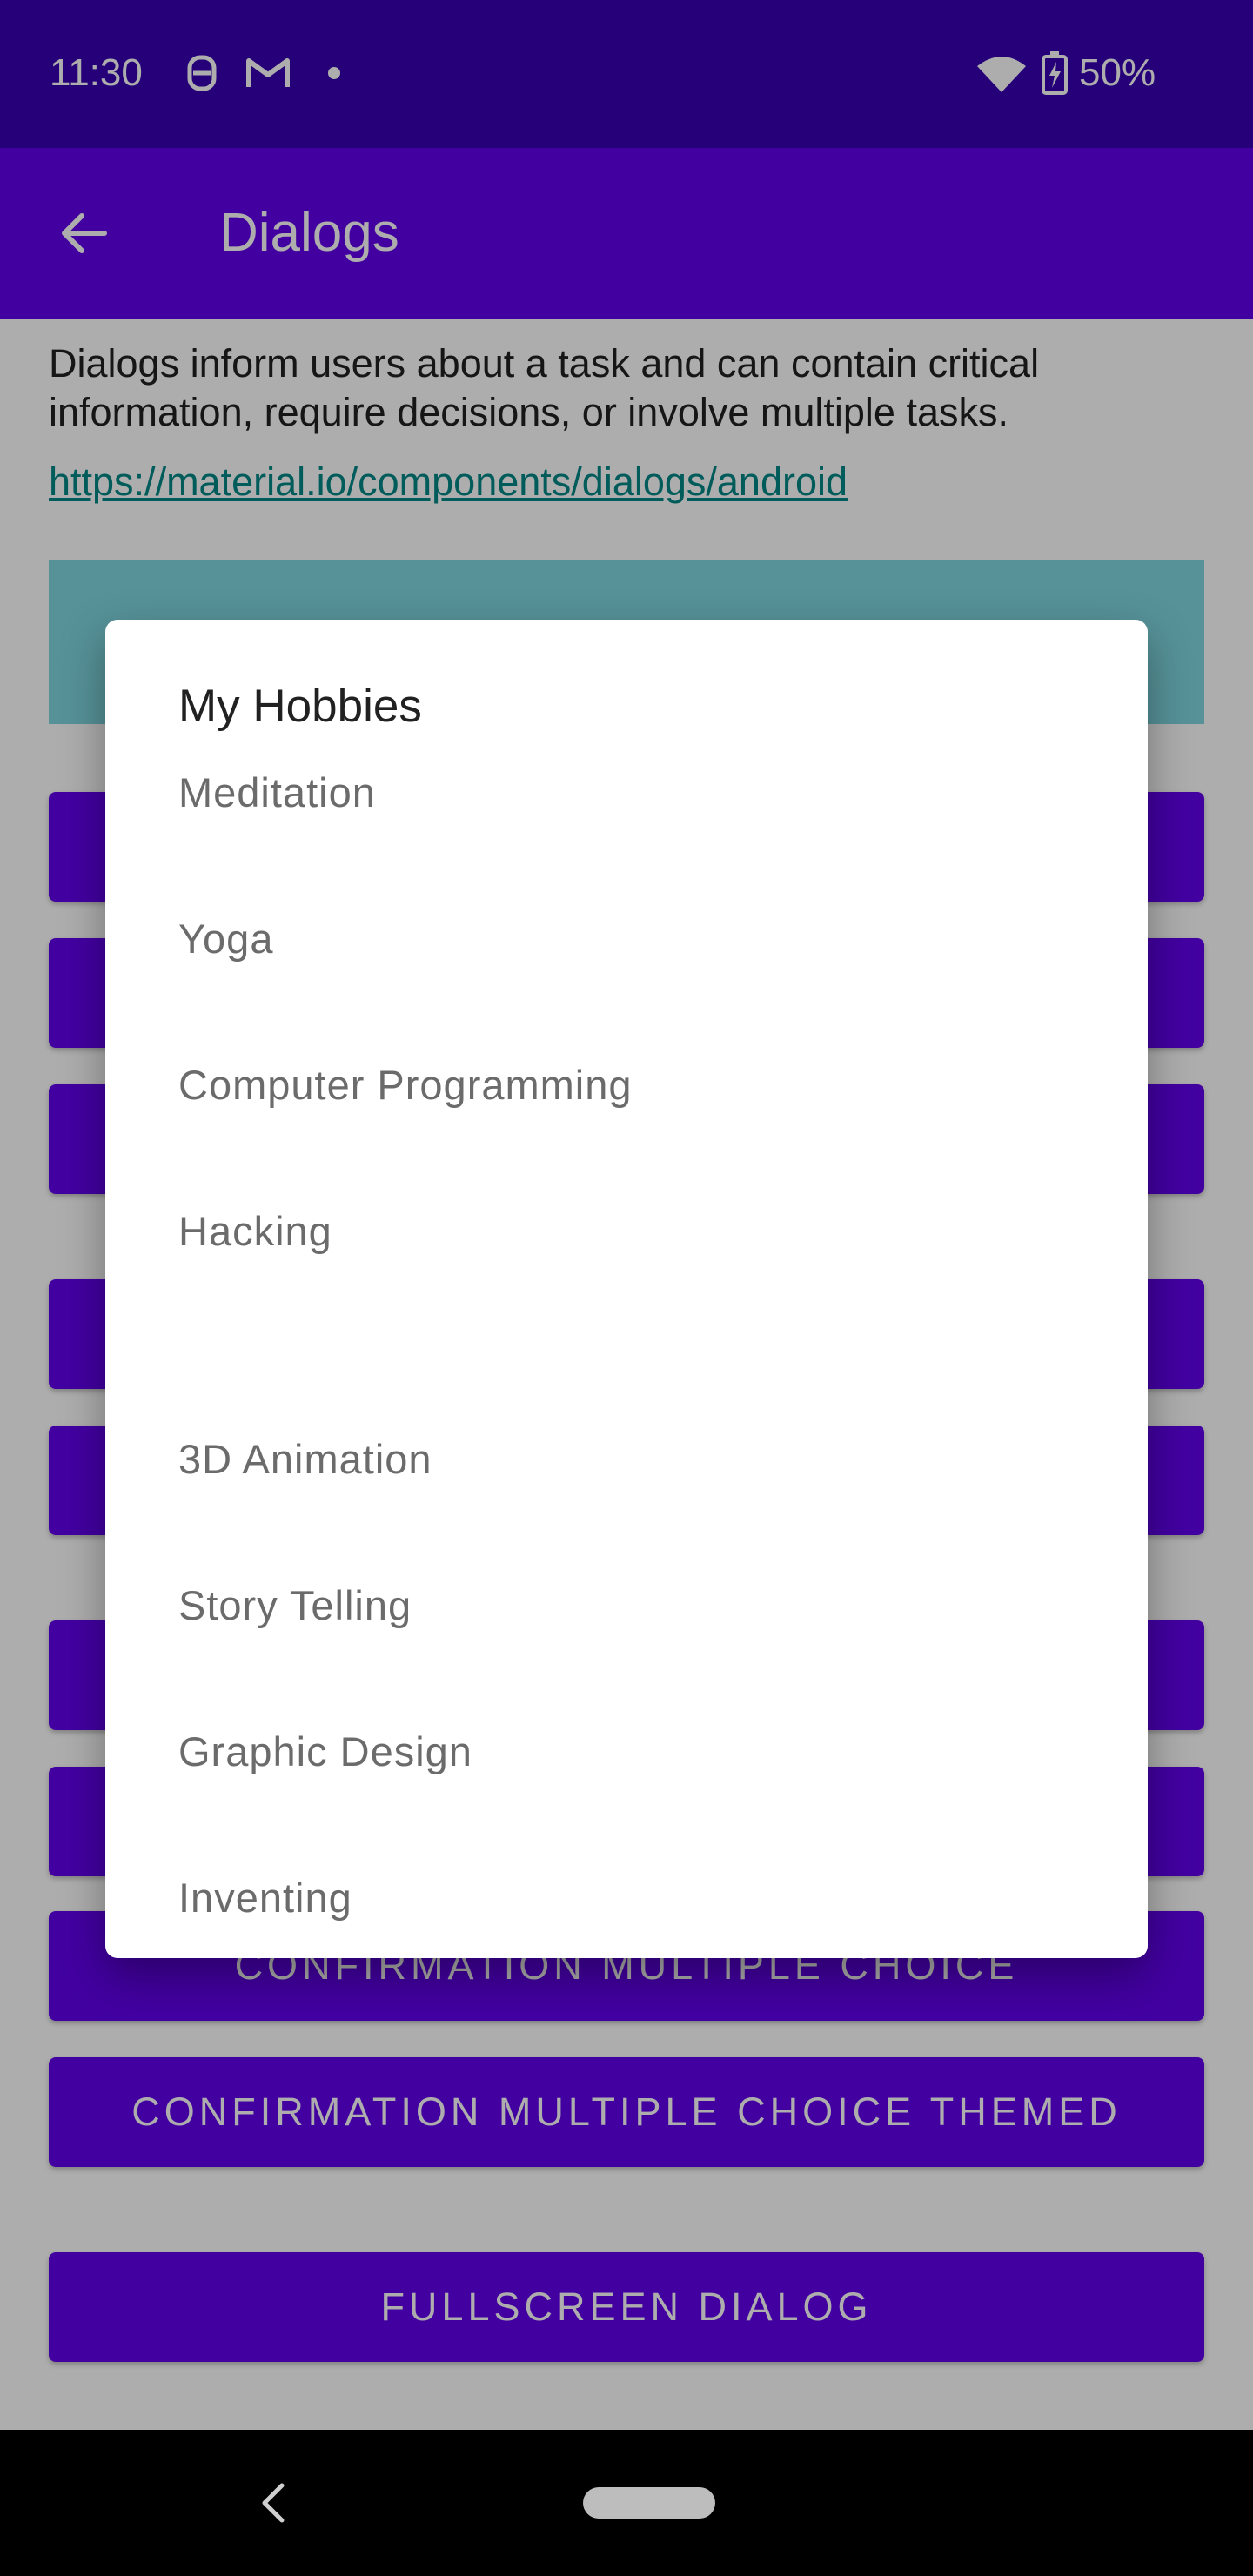  What do you see at coordinates (305, 1458) in the screenshot?
I see `list-item-label: 3D Animation` at bounding box center [305, 1458].